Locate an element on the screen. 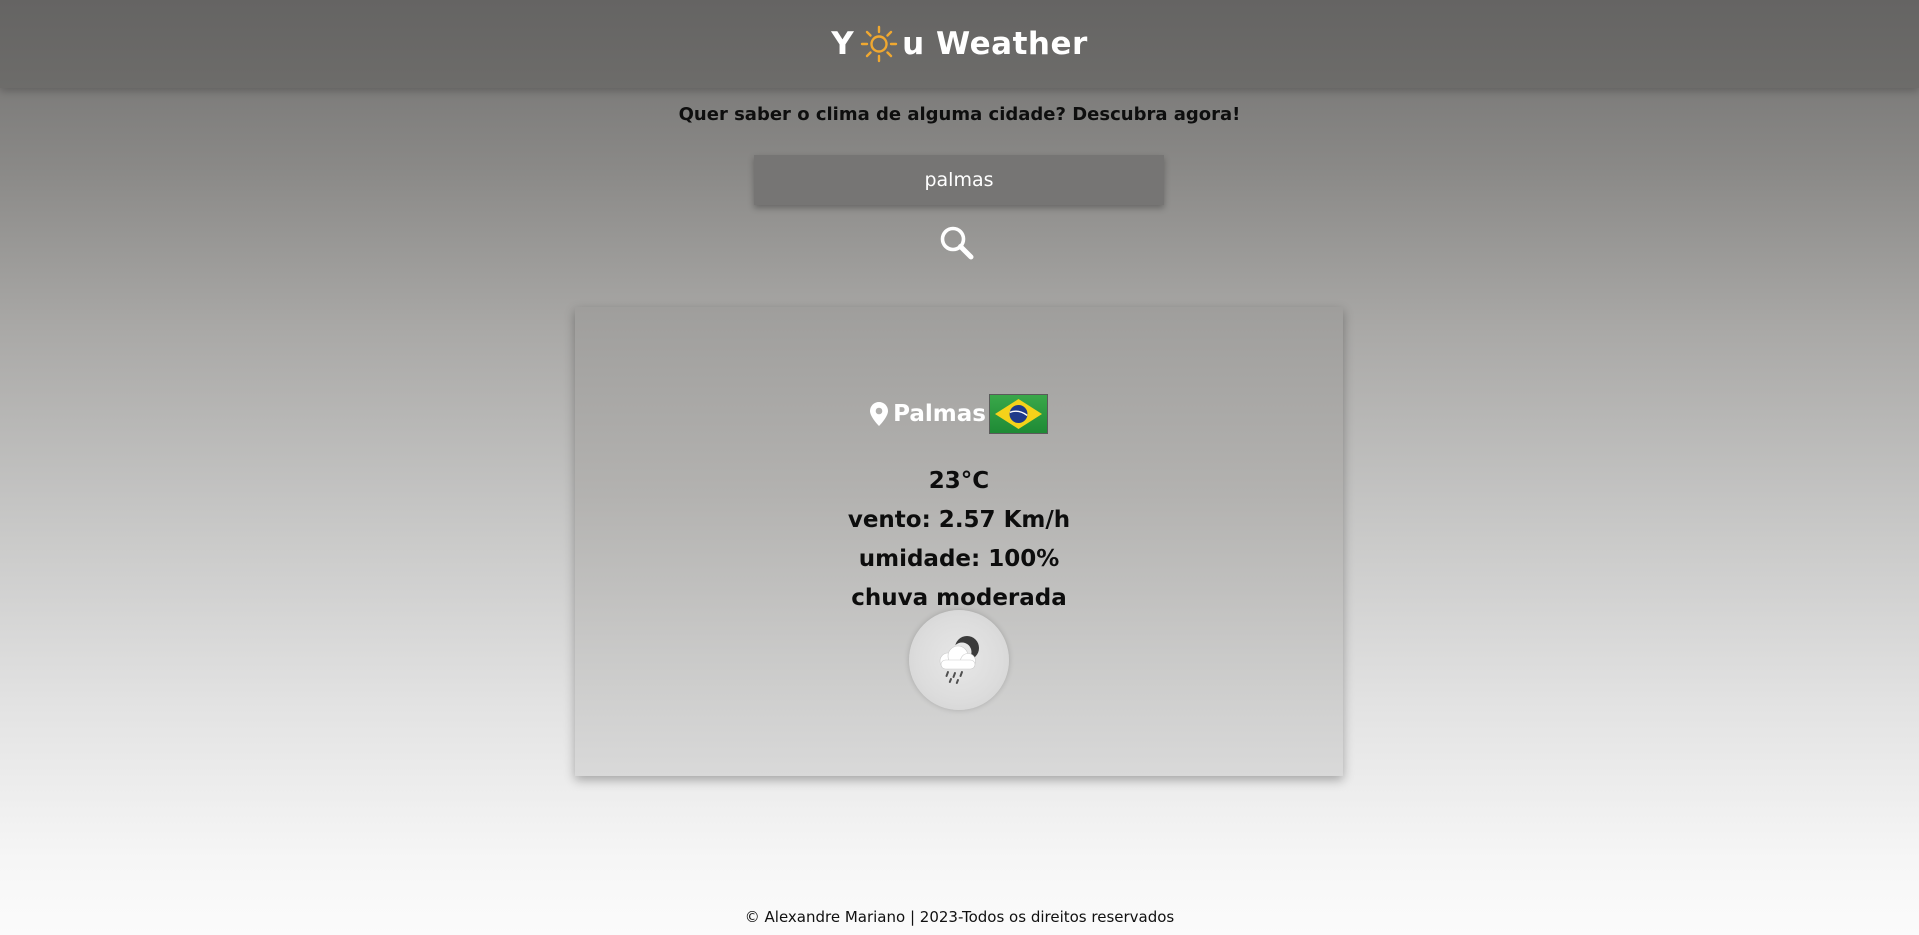  app-logo: Y u Weather is located at coordinates (959, 44).